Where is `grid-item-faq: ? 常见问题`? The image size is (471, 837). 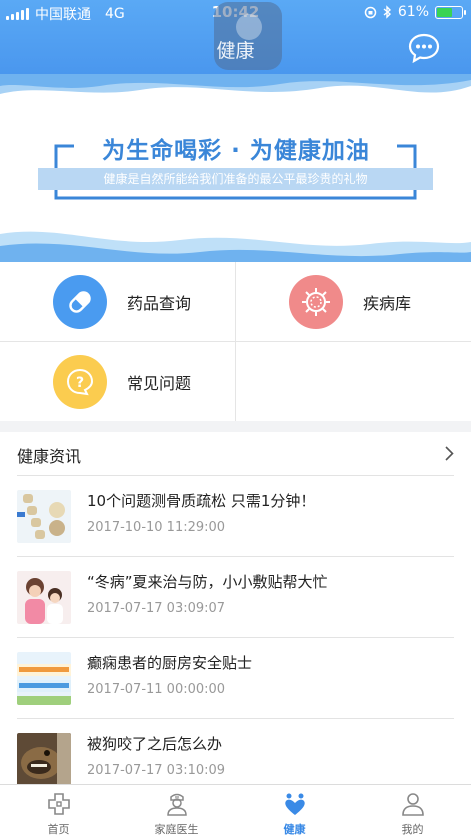
grid-item-faq: ? 常见问题 is located at coordinates (117, 381).